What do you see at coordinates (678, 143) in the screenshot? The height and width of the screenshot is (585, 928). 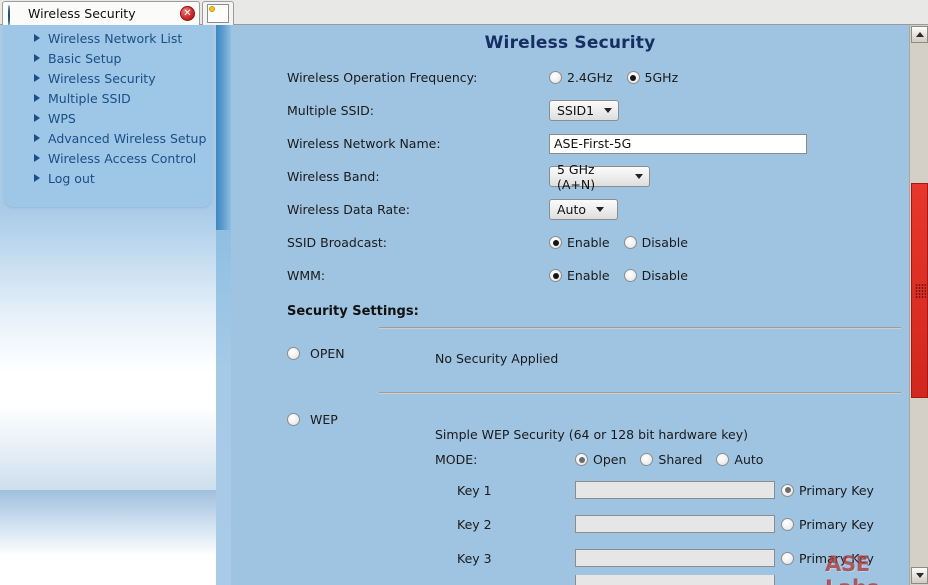 I see `input-wireless-network-name` at bounding box center [678, 143].